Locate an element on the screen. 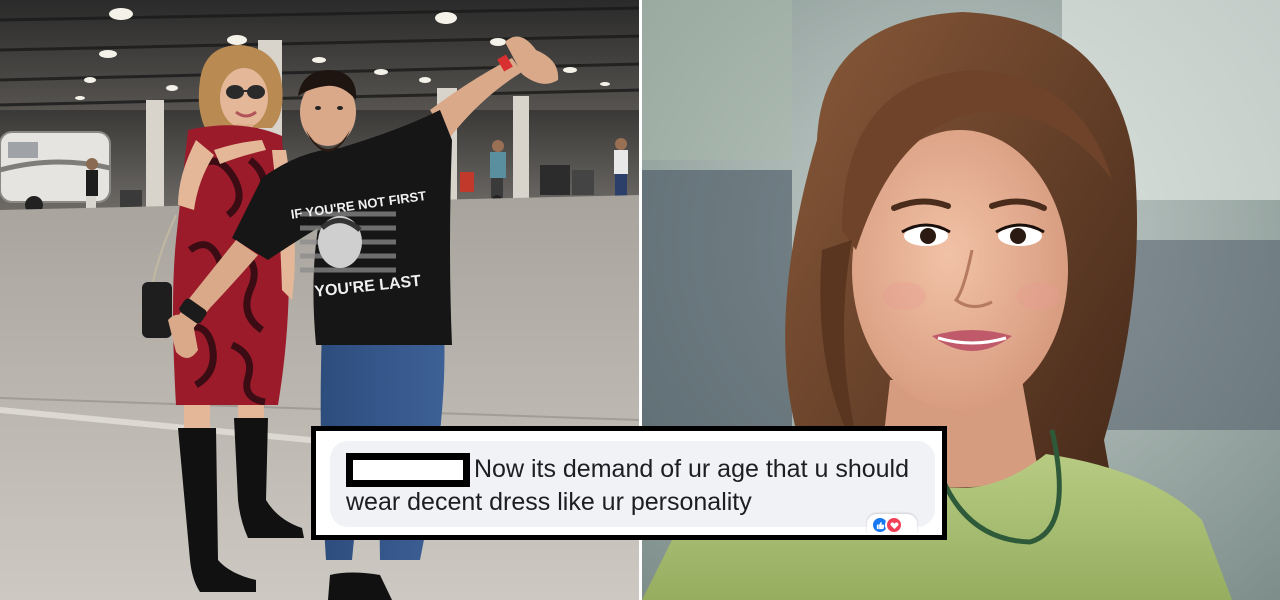 This screenshot has height=600, width=1280. reaction-summary is located at coordinates (892, 524).